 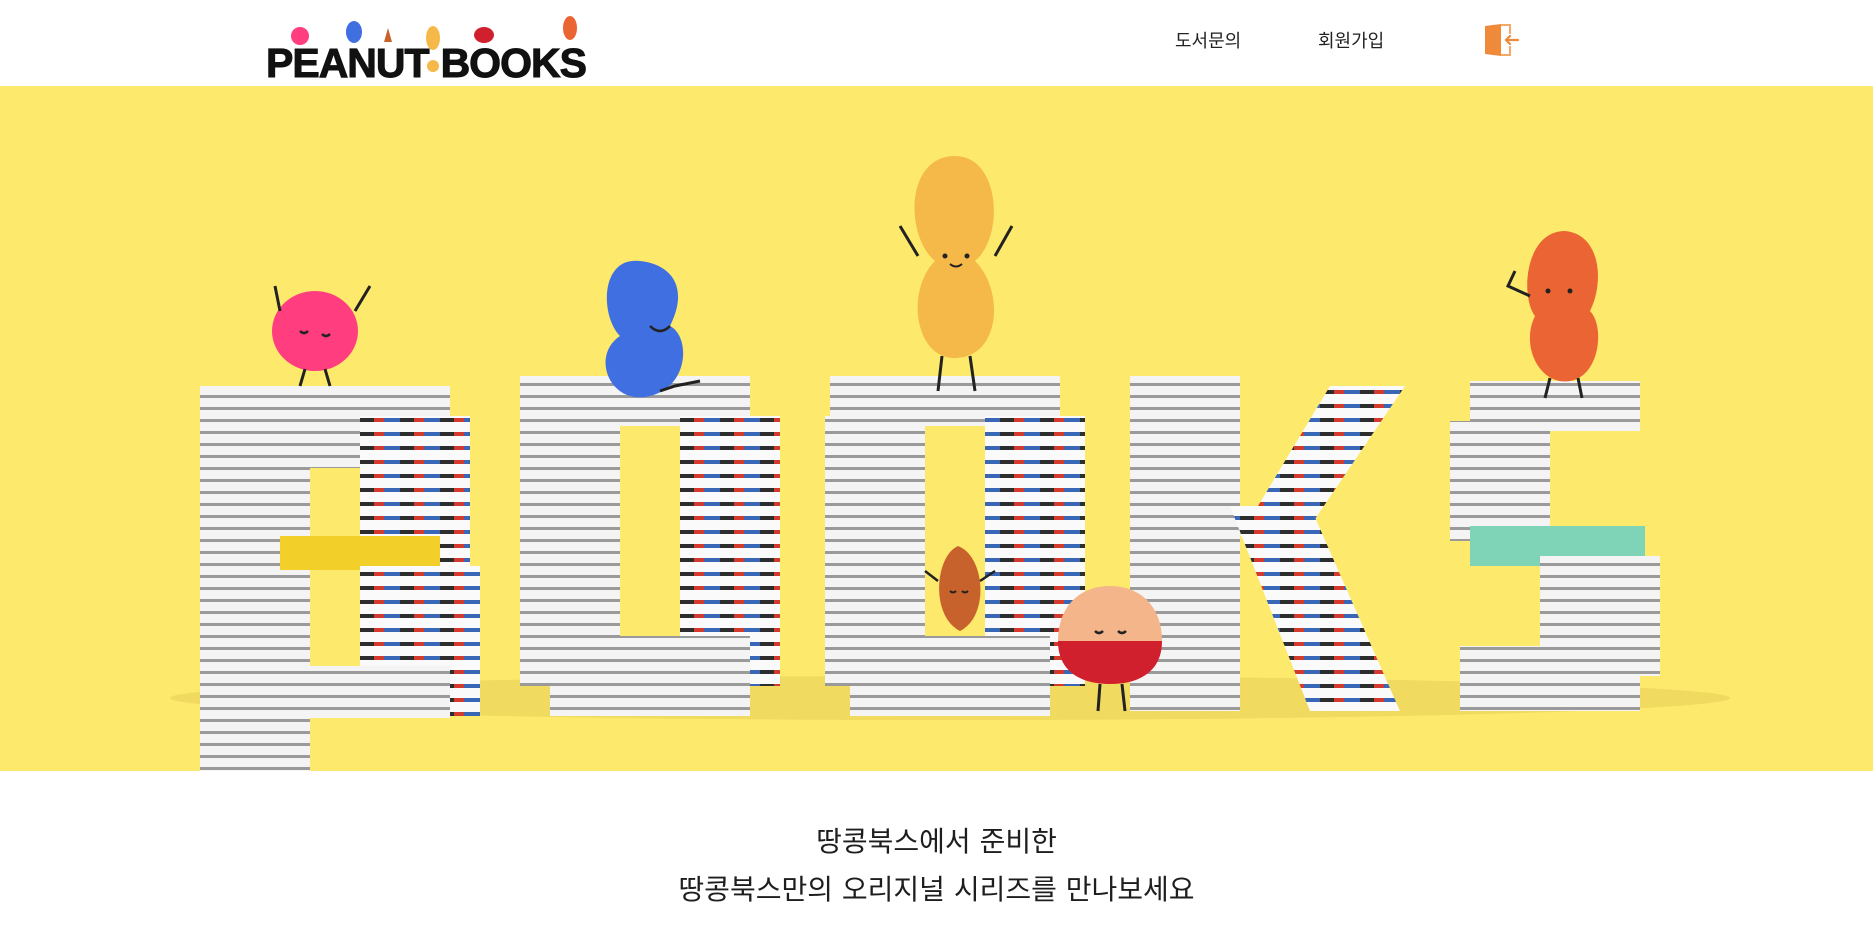 I want to click on site-header: PEANUT BOOKS 도서문의 회원가입, so click(x=936, y=43).